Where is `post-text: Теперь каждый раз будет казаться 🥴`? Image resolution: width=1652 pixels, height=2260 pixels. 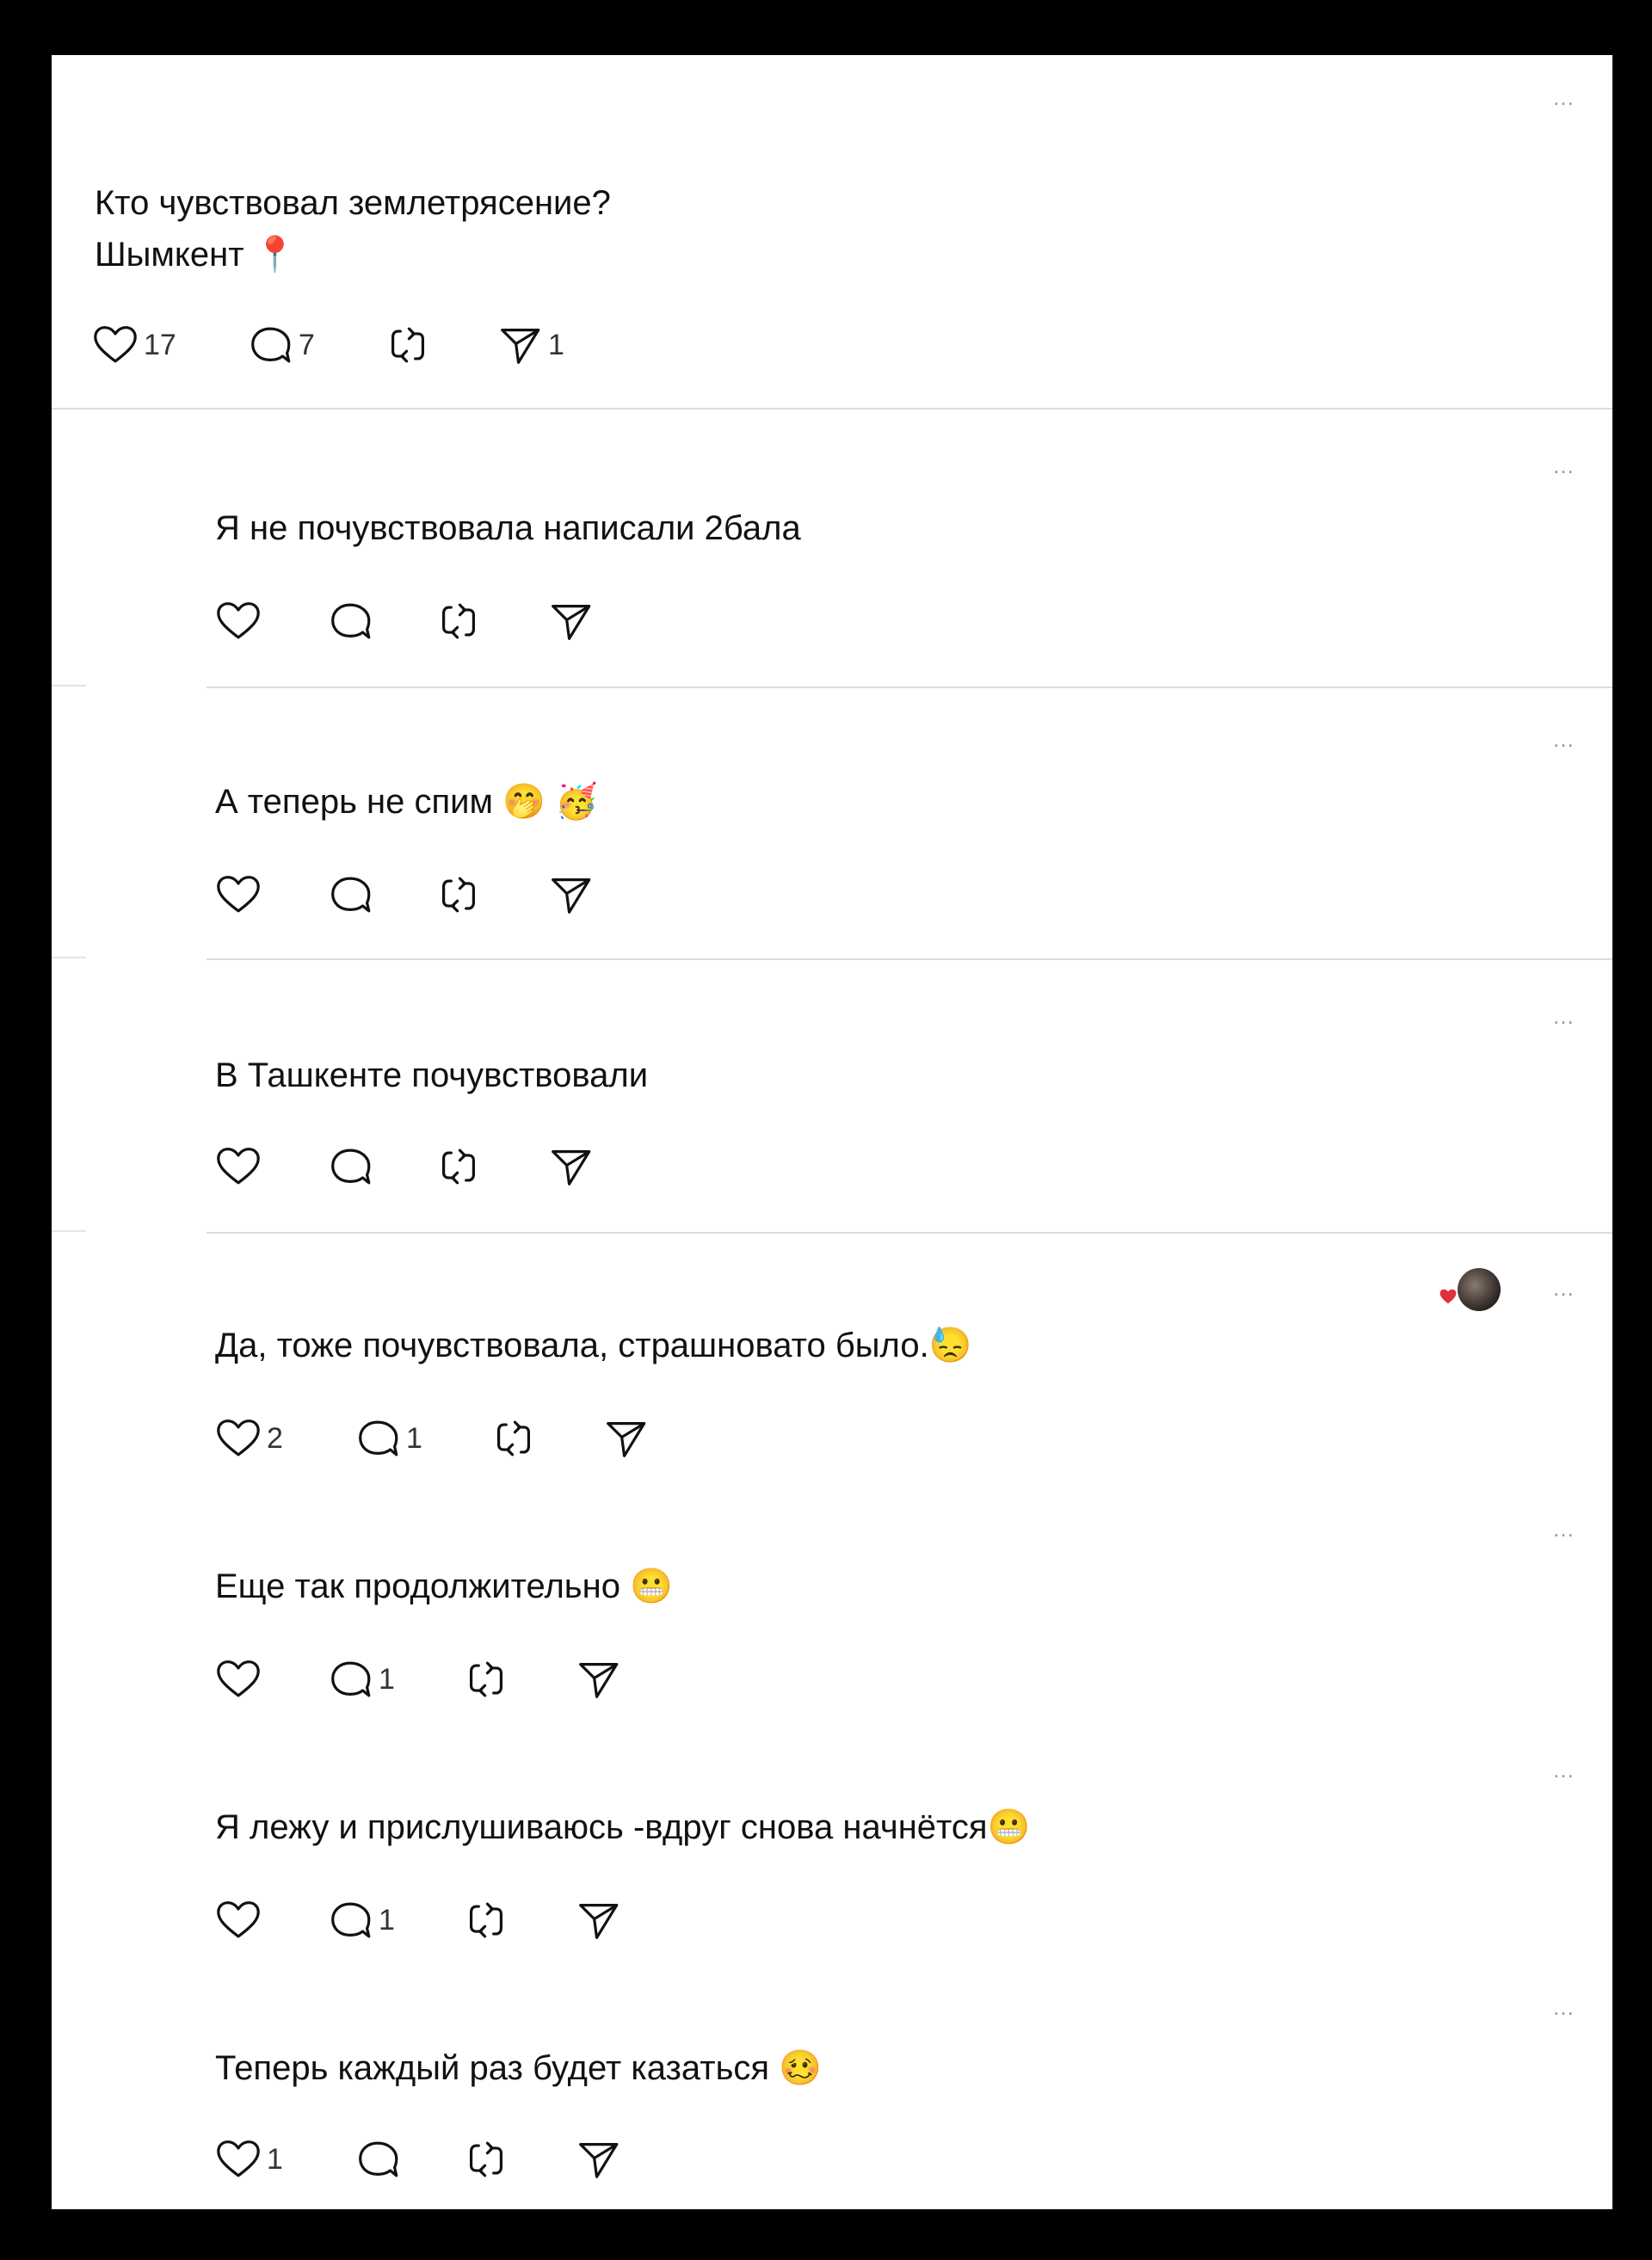 post-text: Теперь каждый раз будет казаться 🥴 is located at coordinates (518, 2068).